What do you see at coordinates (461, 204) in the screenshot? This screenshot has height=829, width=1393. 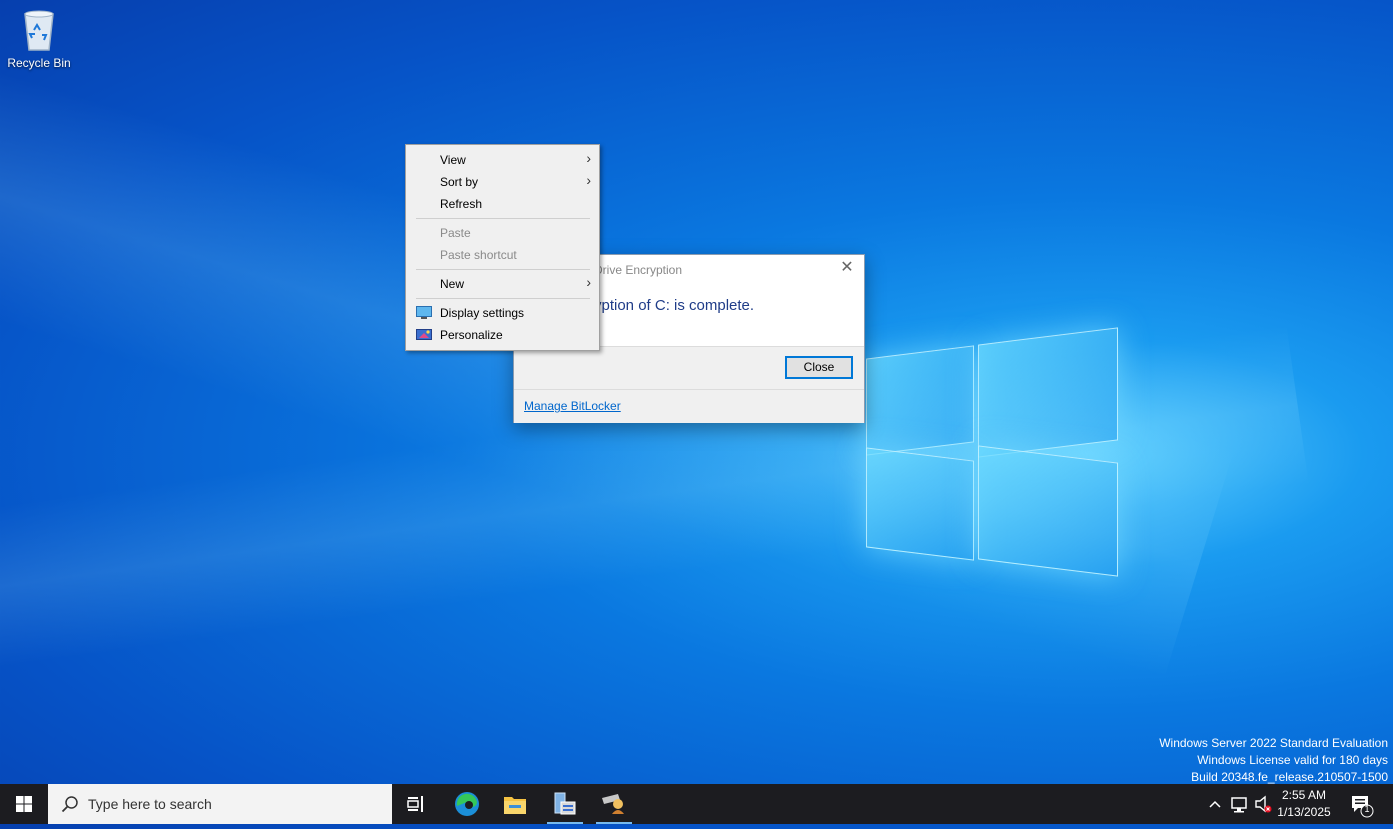 I see `menu-item-label: Refresh` at bounding box center [461, 204].